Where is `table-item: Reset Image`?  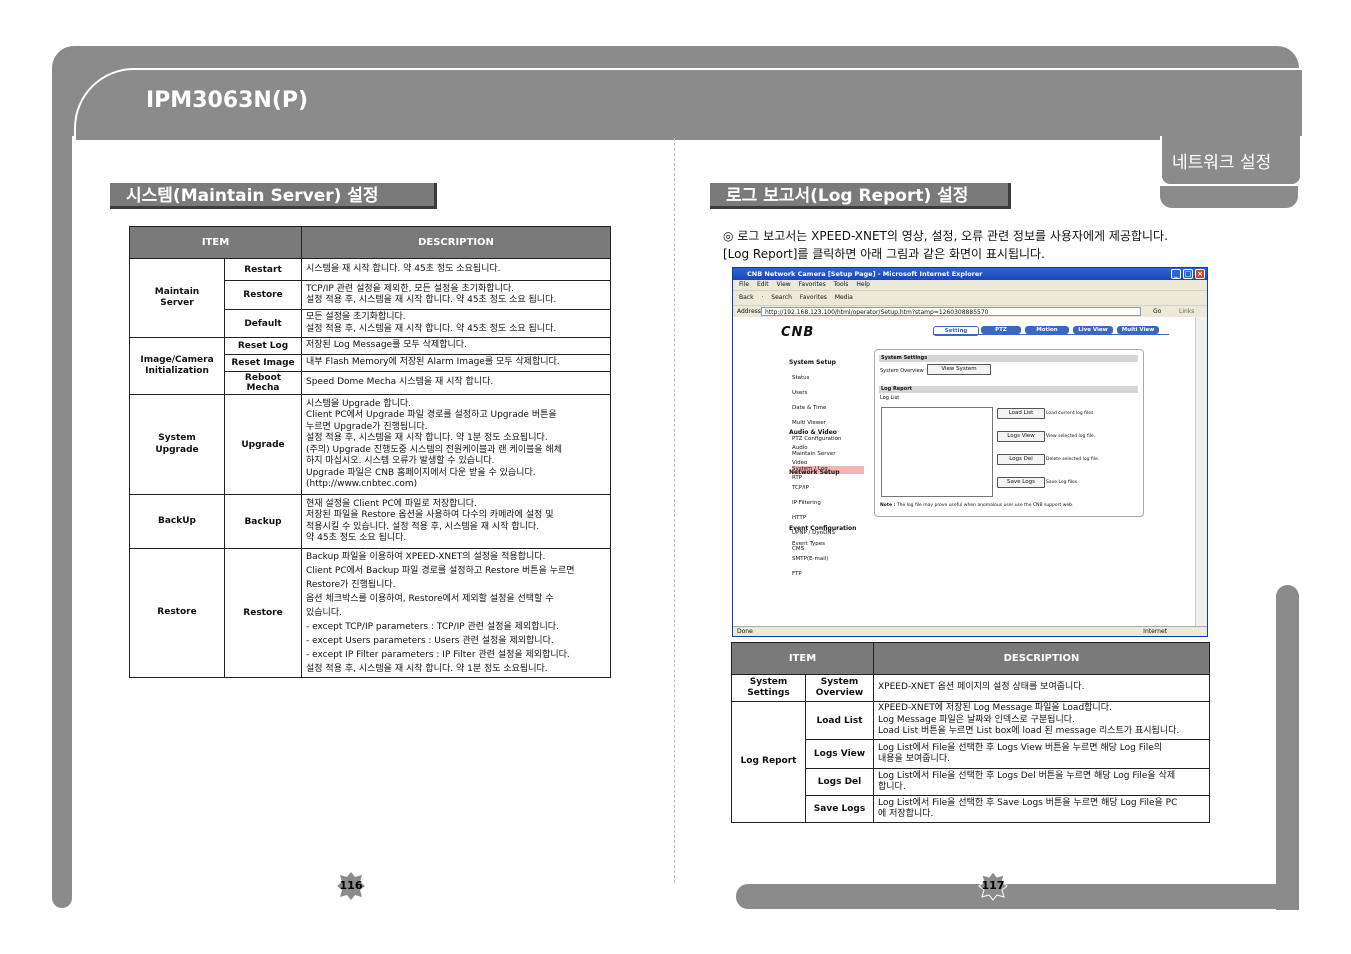
table-item: Reset Image is located at coordinates (263, 363).